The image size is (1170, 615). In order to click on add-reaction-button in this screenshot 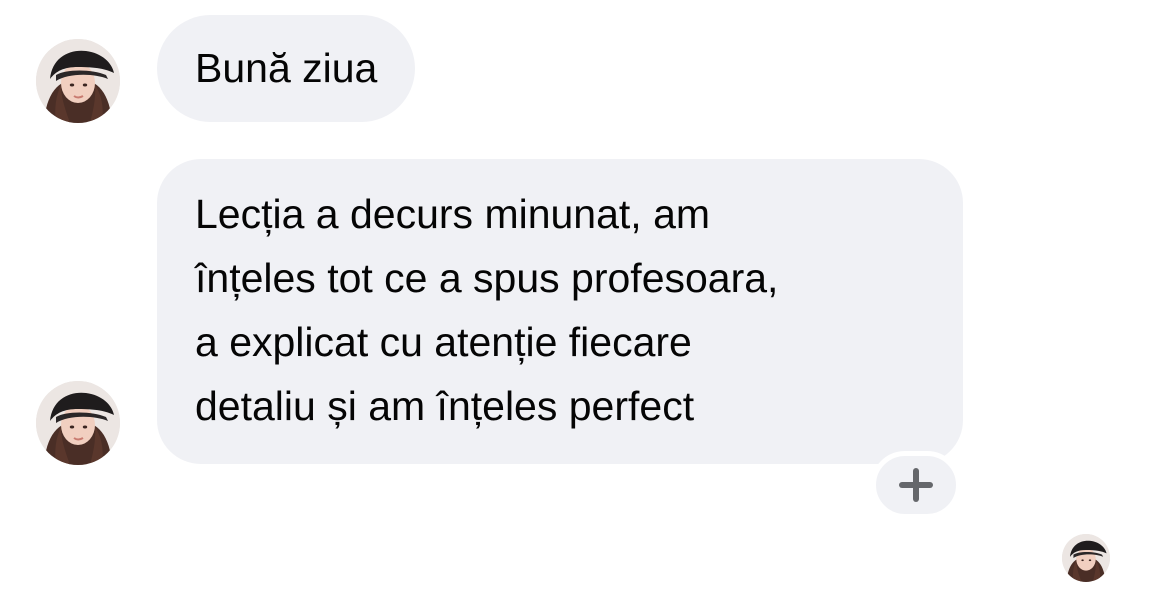, I will do `click(916, 485)`.